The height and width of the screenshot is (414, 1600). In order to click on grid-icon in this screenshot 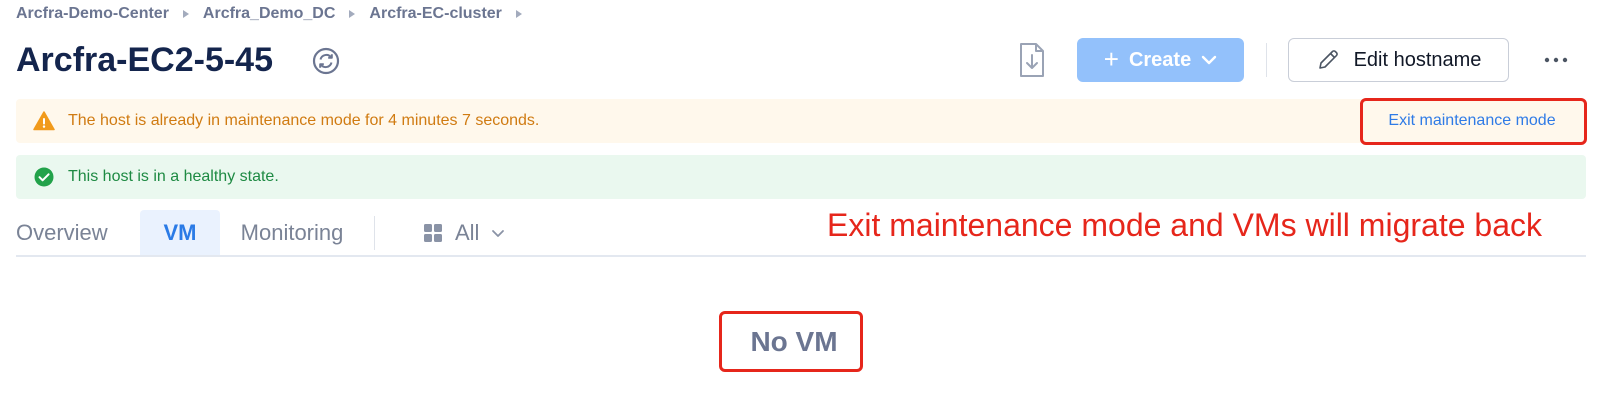, I will do `click(433, 233)`.